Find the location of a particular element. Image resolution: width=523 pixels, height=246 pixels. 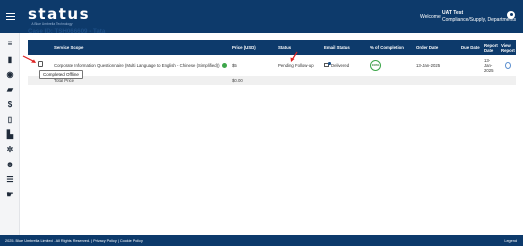

bag-icon: ▮ is located at coordinates (10, 59).